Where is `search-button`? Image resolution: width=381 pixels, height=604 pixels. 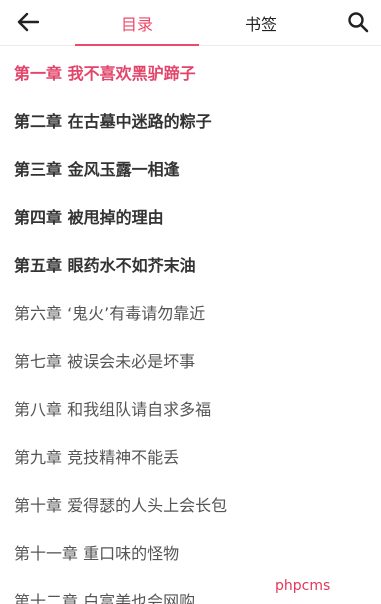 search-button is located at coordinates (358, 22).